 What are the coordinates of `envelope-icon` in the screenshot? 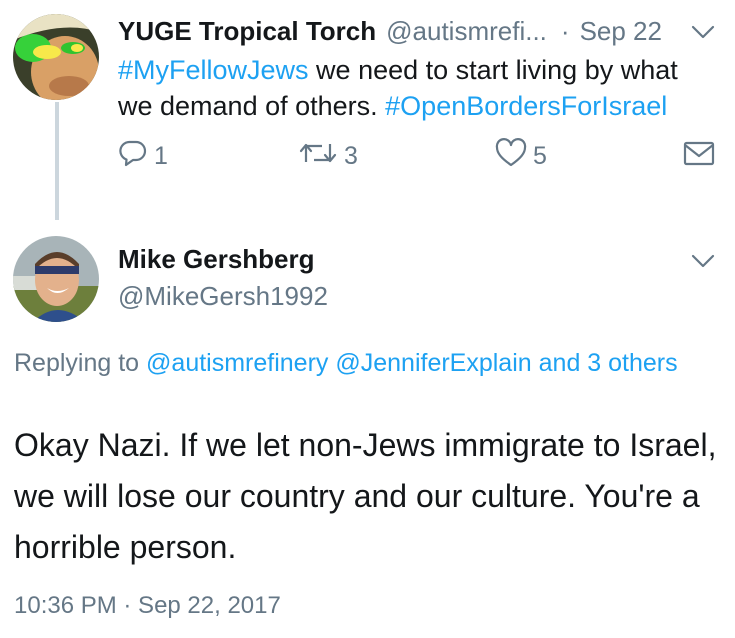 It's located at (699, 156).